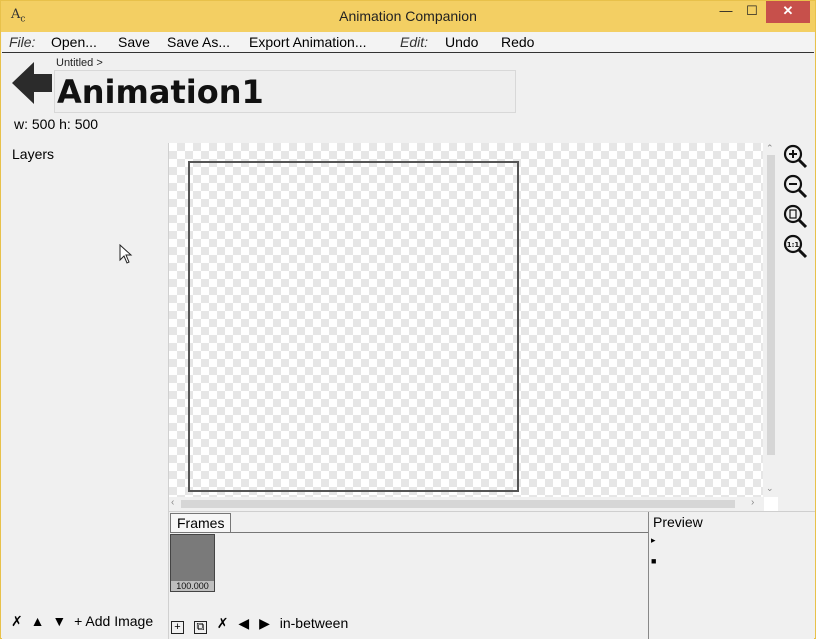  I want to click on tab-frames: Frames, so click(201, 523).